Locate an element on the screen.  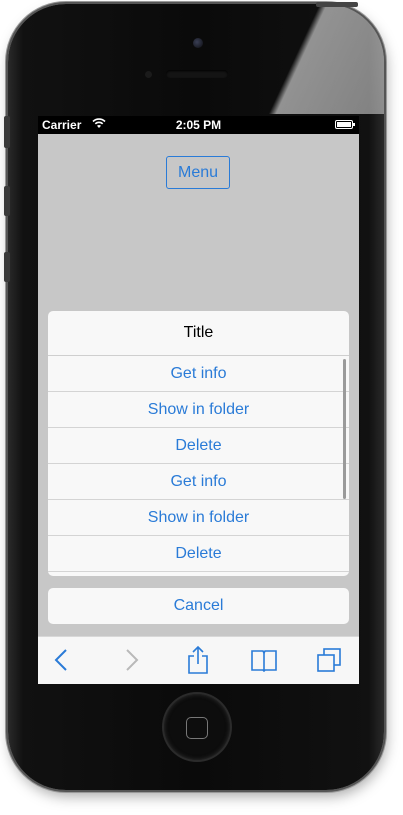
battery-icon is located at coordinates (345, 124).